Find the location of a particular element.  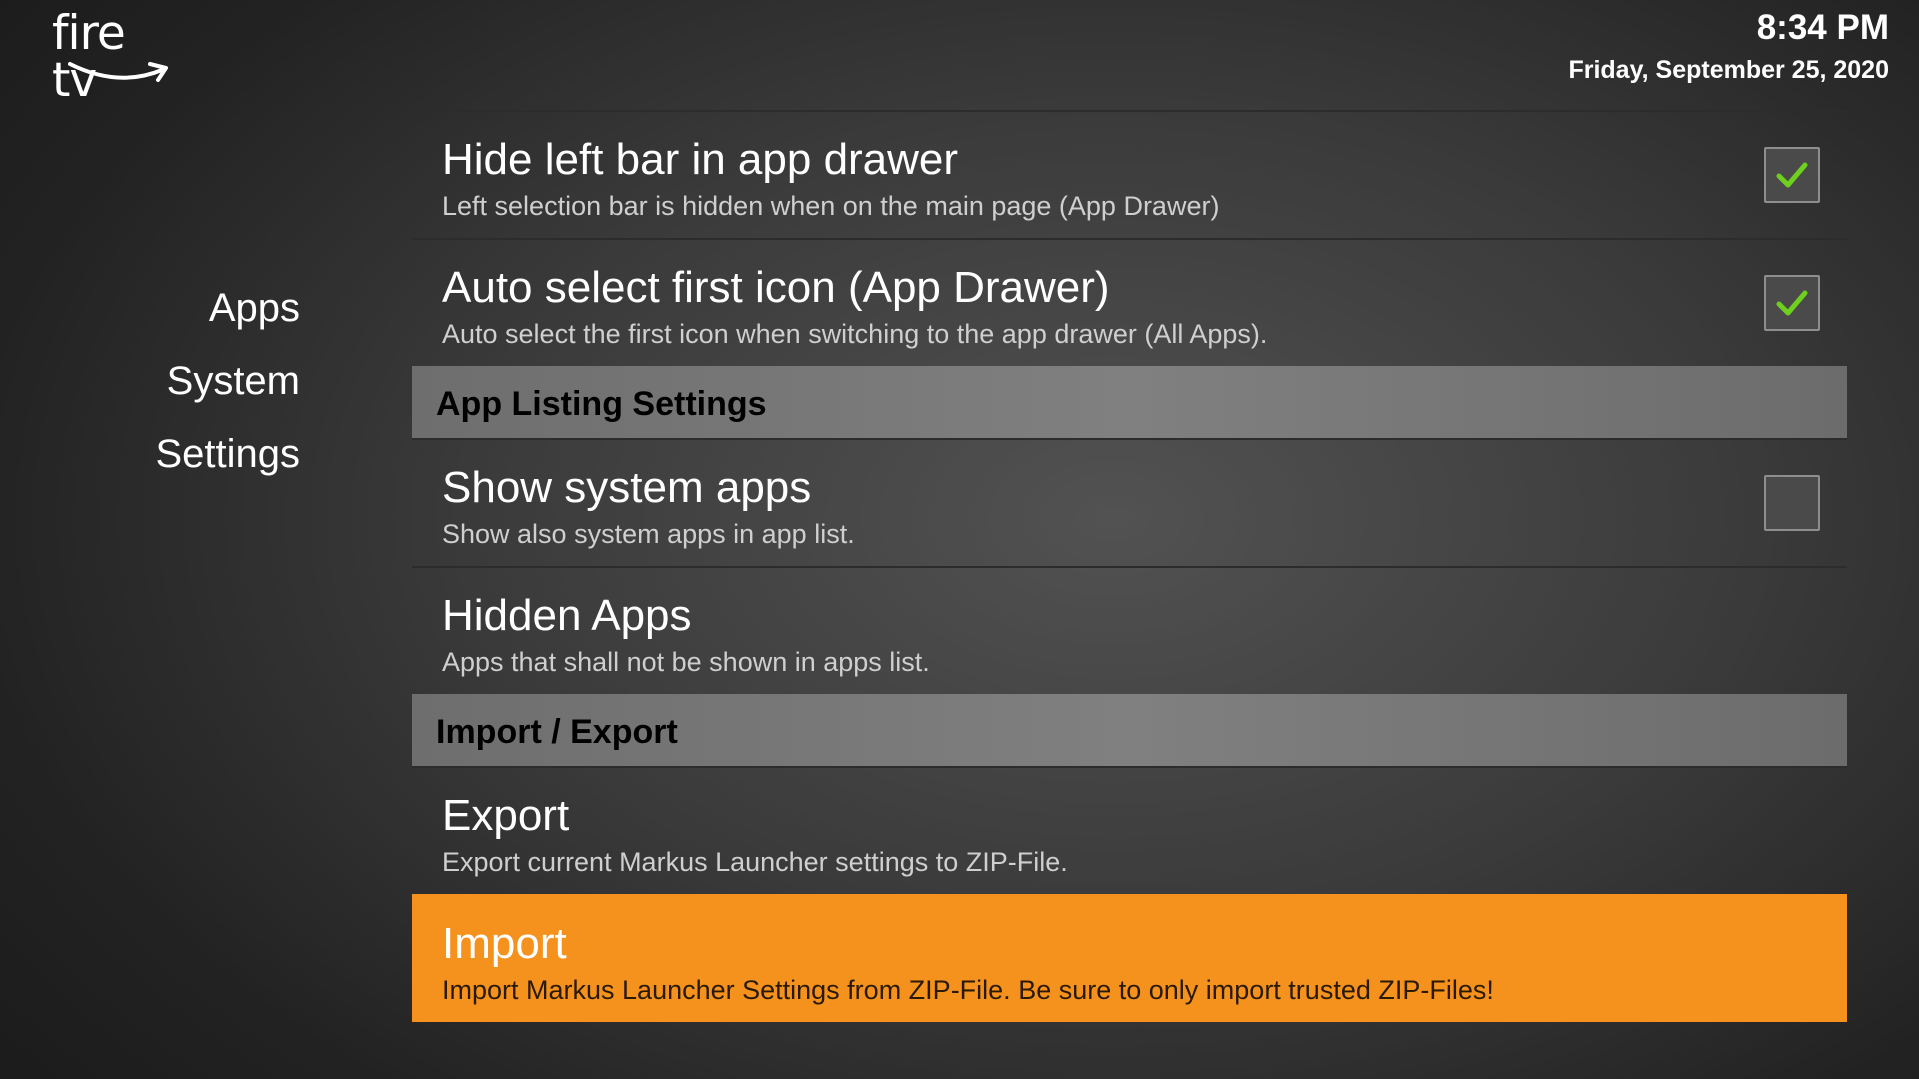

setting-title: Hide left bar in app drawer is located at coordinates (700, 159).